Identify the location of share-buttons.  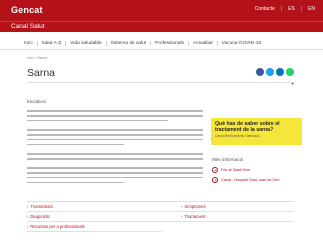
(275, 72).